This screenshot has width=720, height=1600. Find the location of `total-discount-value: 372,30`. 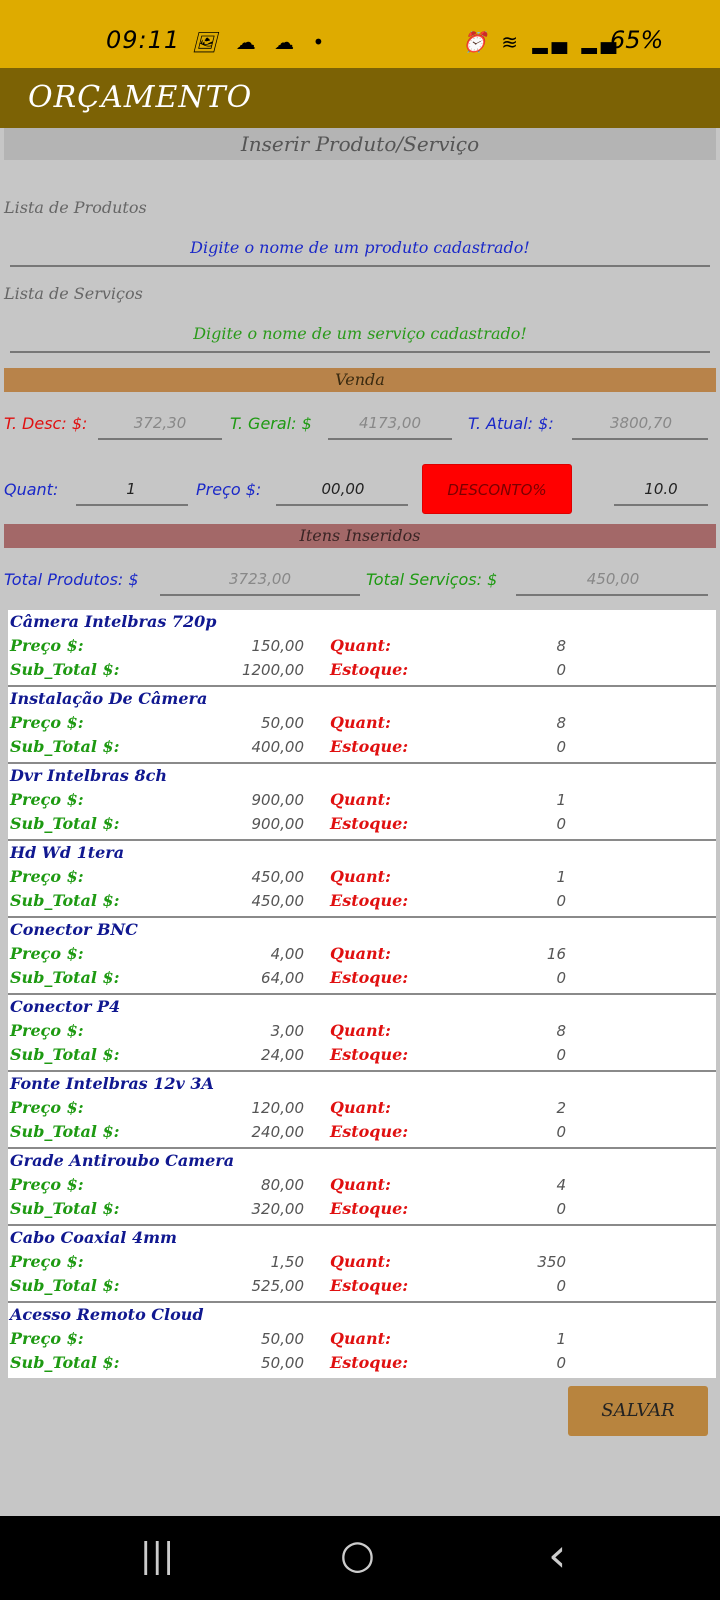

total-discount-value: 372,30 is located at coordinates (160, 423).